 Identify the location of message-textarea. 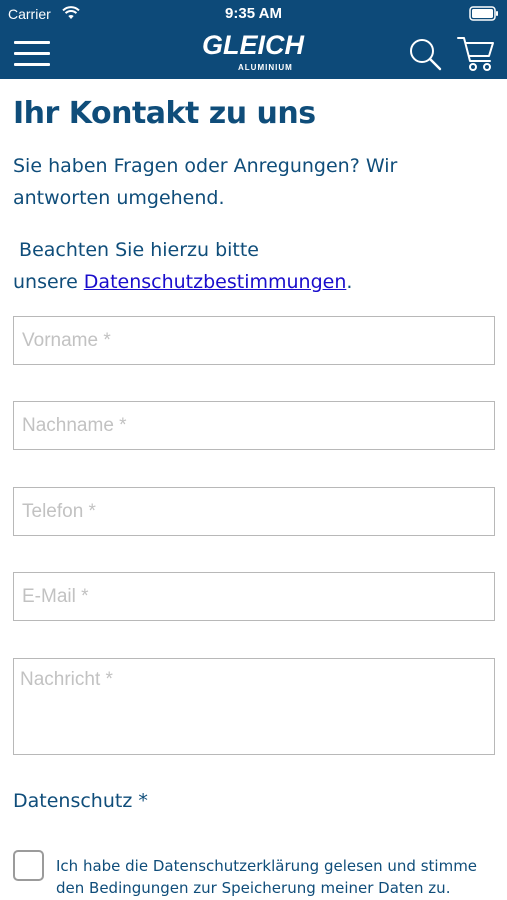
(254, 706).